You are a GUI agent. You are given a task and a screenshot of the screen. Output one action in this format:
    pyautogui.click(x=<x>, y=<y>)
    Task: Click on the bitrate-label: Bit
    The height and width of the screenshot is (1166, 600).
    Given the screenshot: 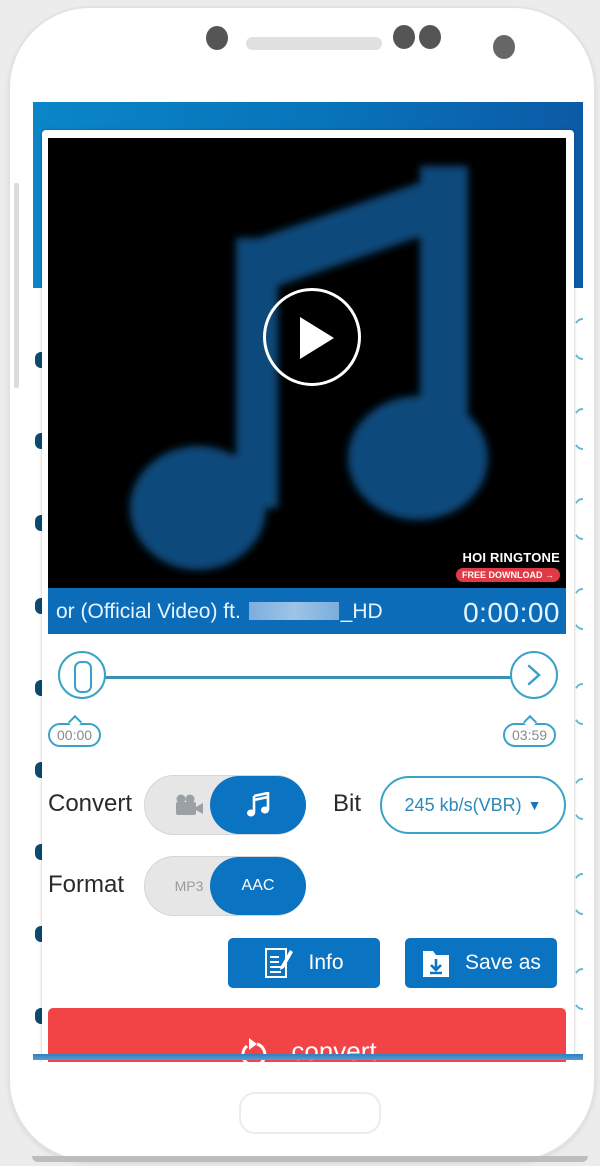 What is the action you would take?
    pyautogui.click(x=347, y=803)
    